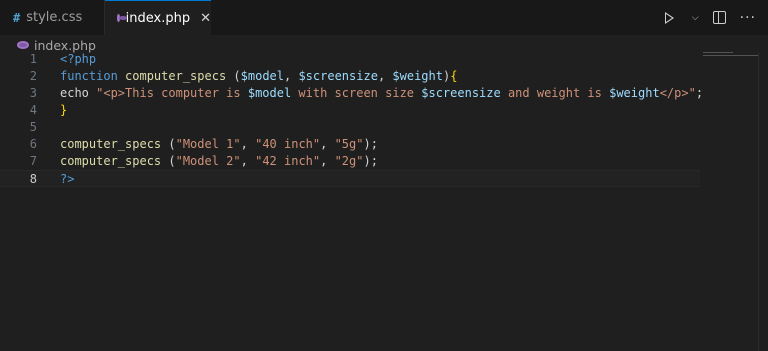  What do you see at coordinates (288, 161) in the screenshot?
I see `code-token: "42 inch"` at bounding box center [288, 161].